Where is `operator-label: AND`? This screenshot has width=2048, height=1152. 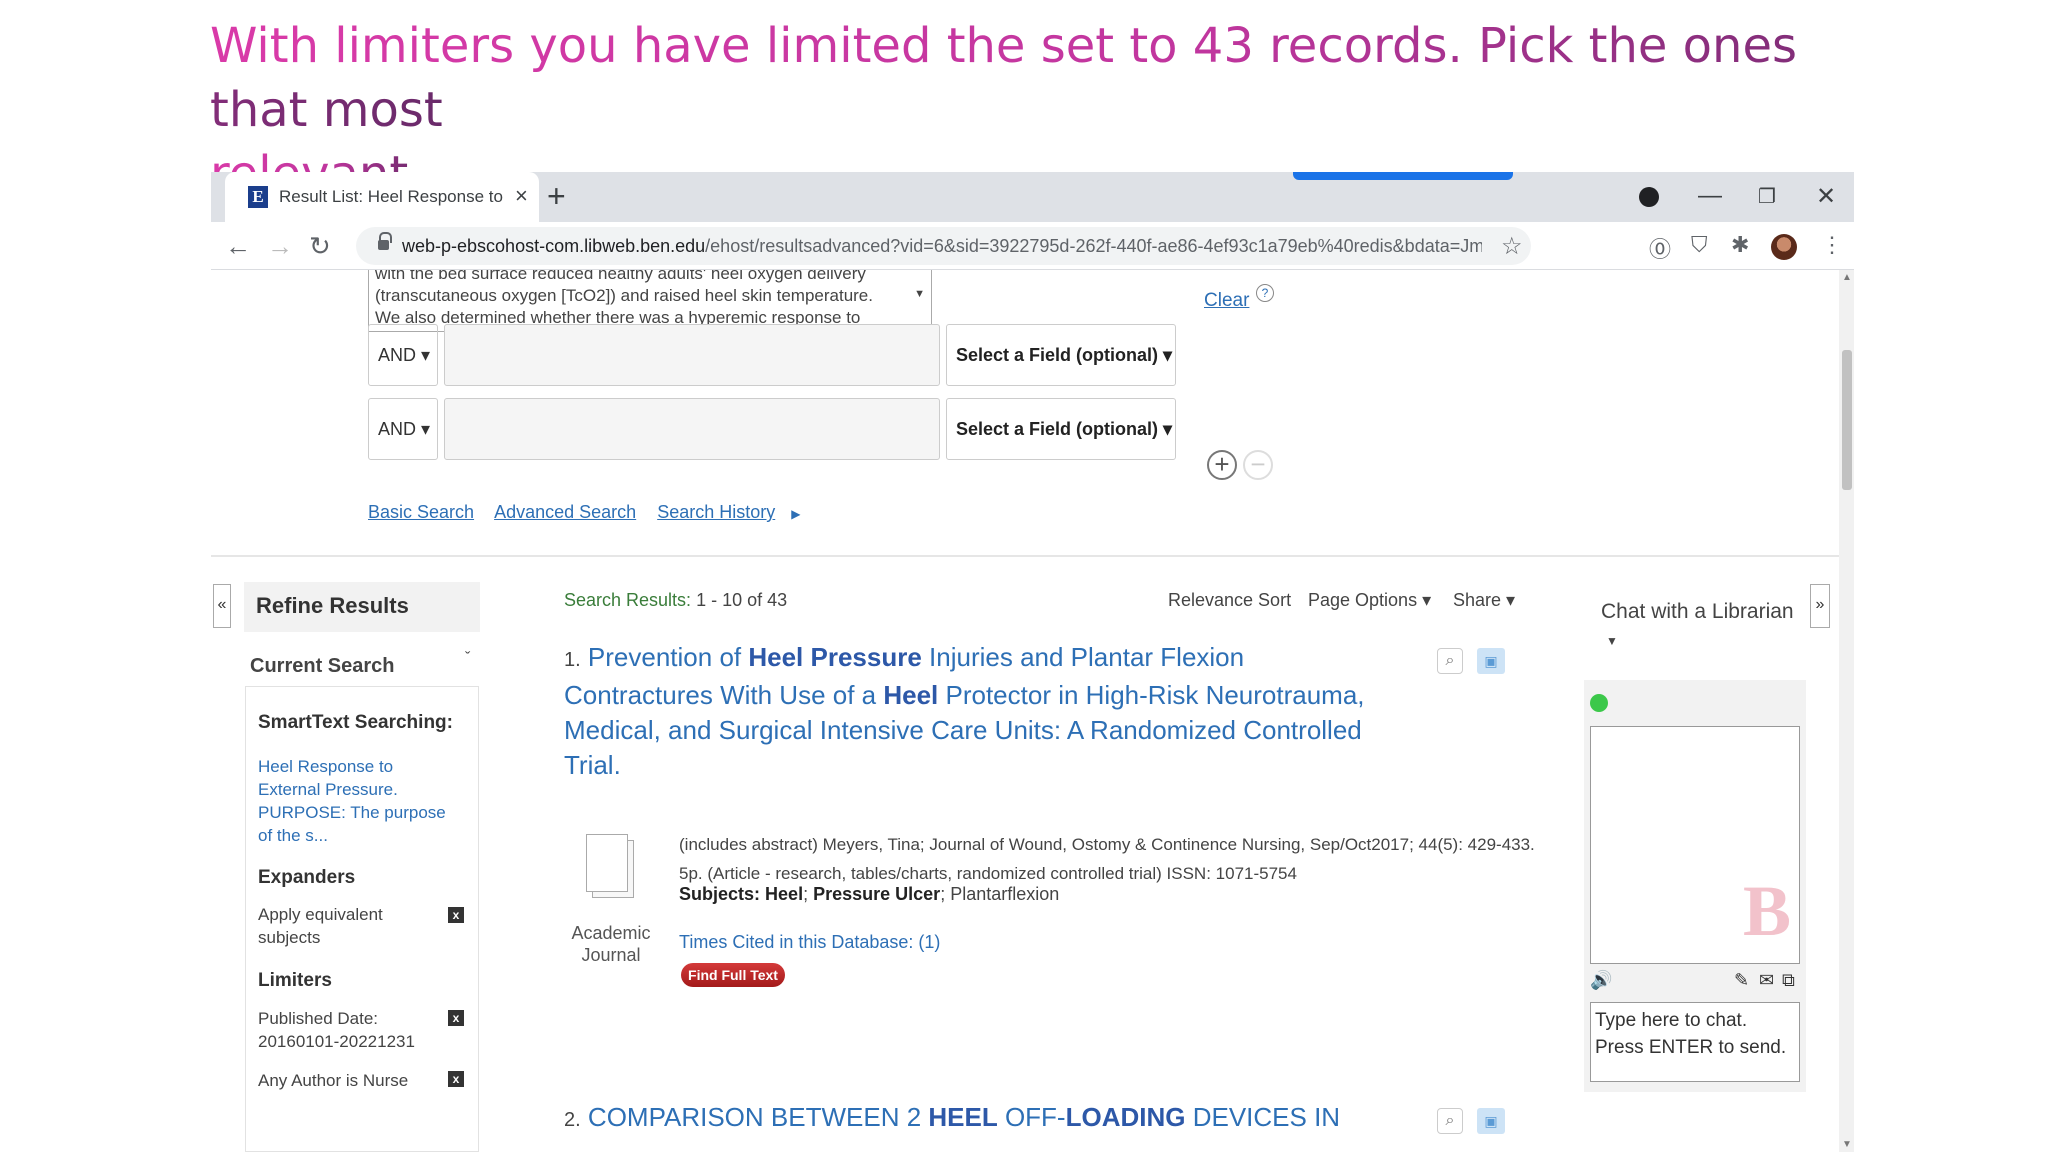 operator-label: AND is located at coordinates (397, 355).